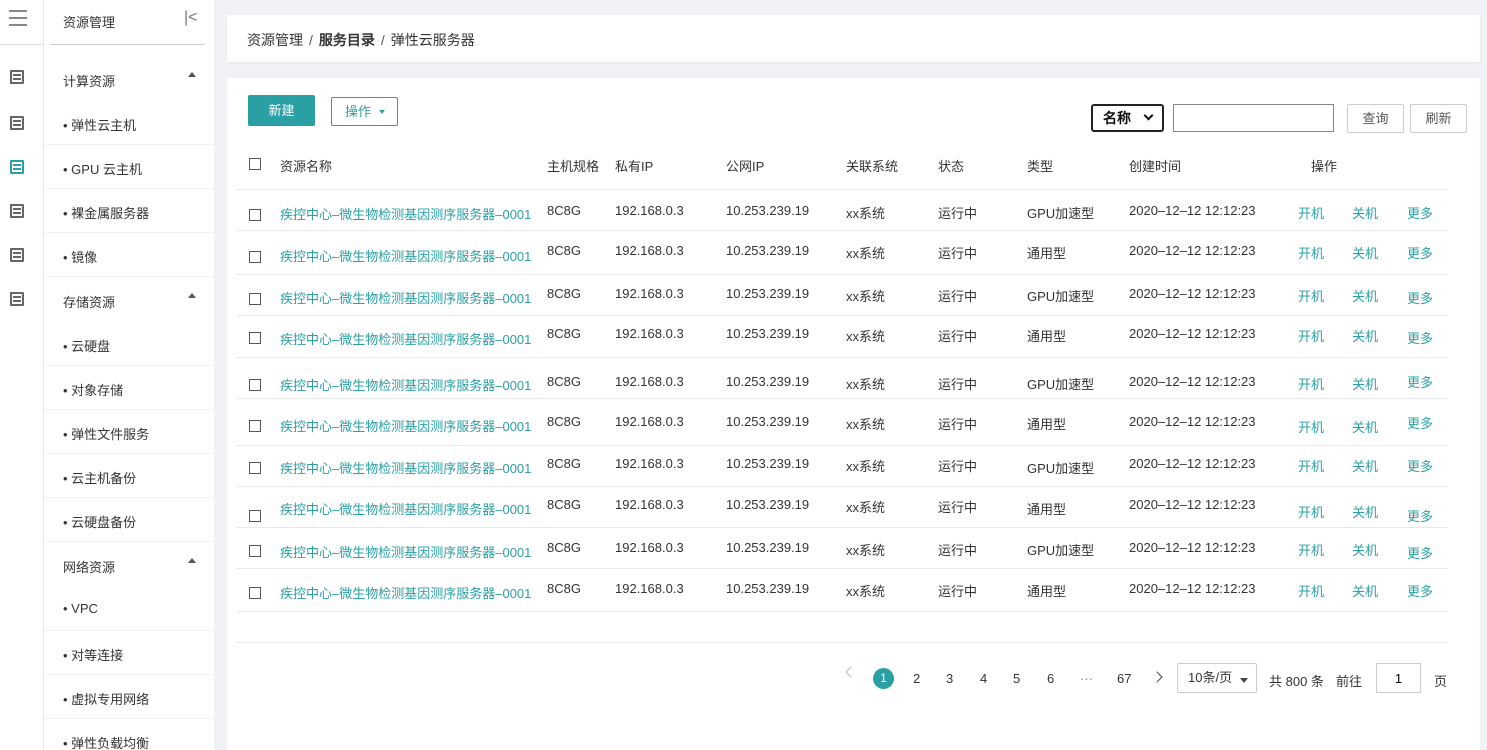 This screenshot has width=1487, height=750. I want to click on sidebar-item-vpn: • 虚拟专用网络, so click(129, 697).